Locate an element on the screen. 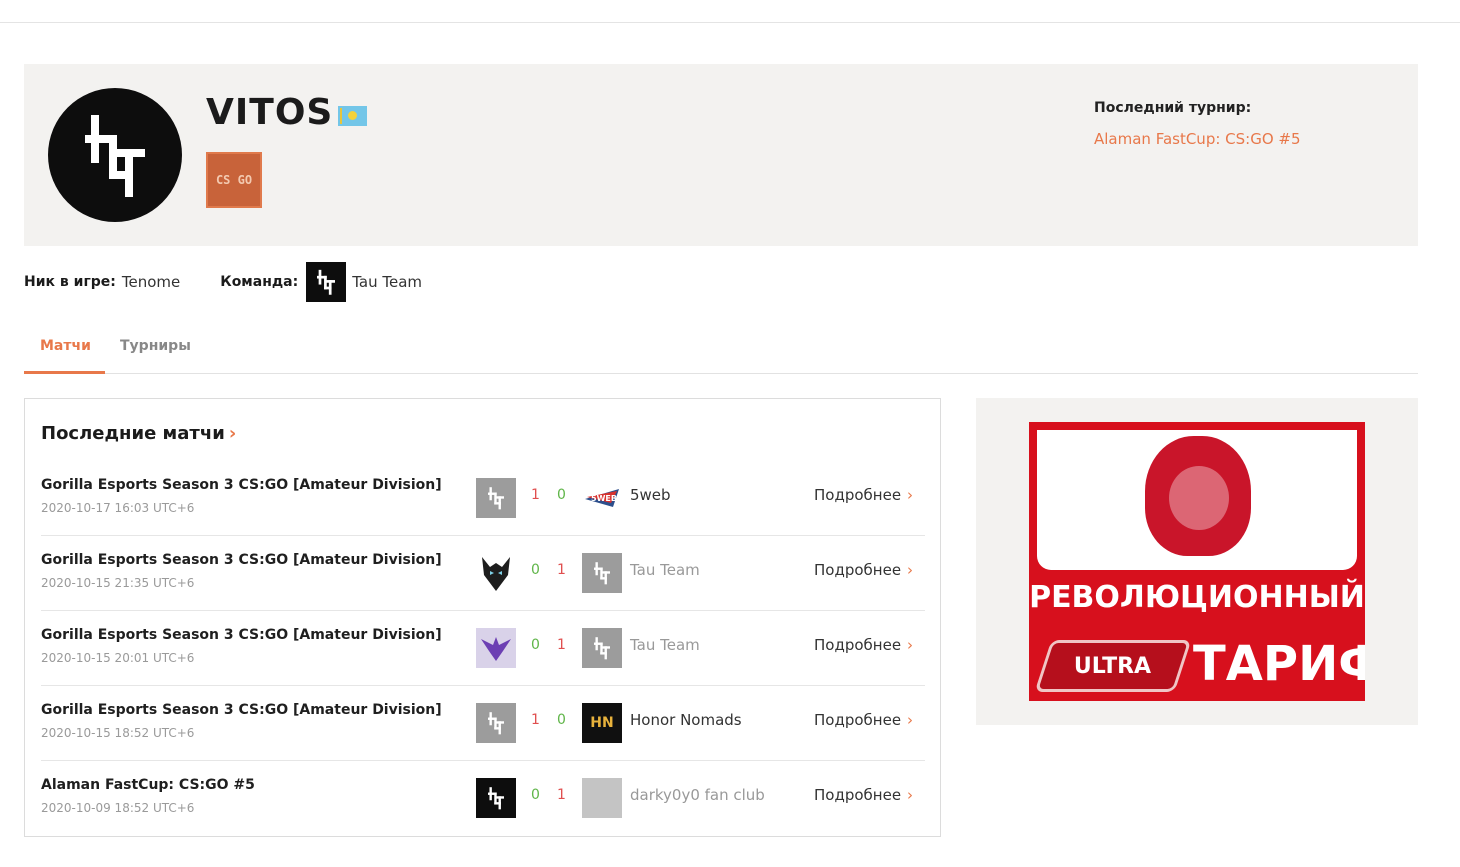 The image size is (1460, 867). blank-avatar-icon is located at coordinates (602, 798).